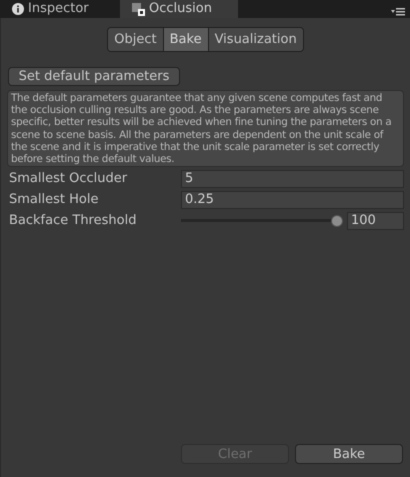 This screenshot has width=410, height=477. What do you see at coordinates (179, 9) in the screenshot?
I see `window-tab: Occlusion` at bounding box center [179, 9].